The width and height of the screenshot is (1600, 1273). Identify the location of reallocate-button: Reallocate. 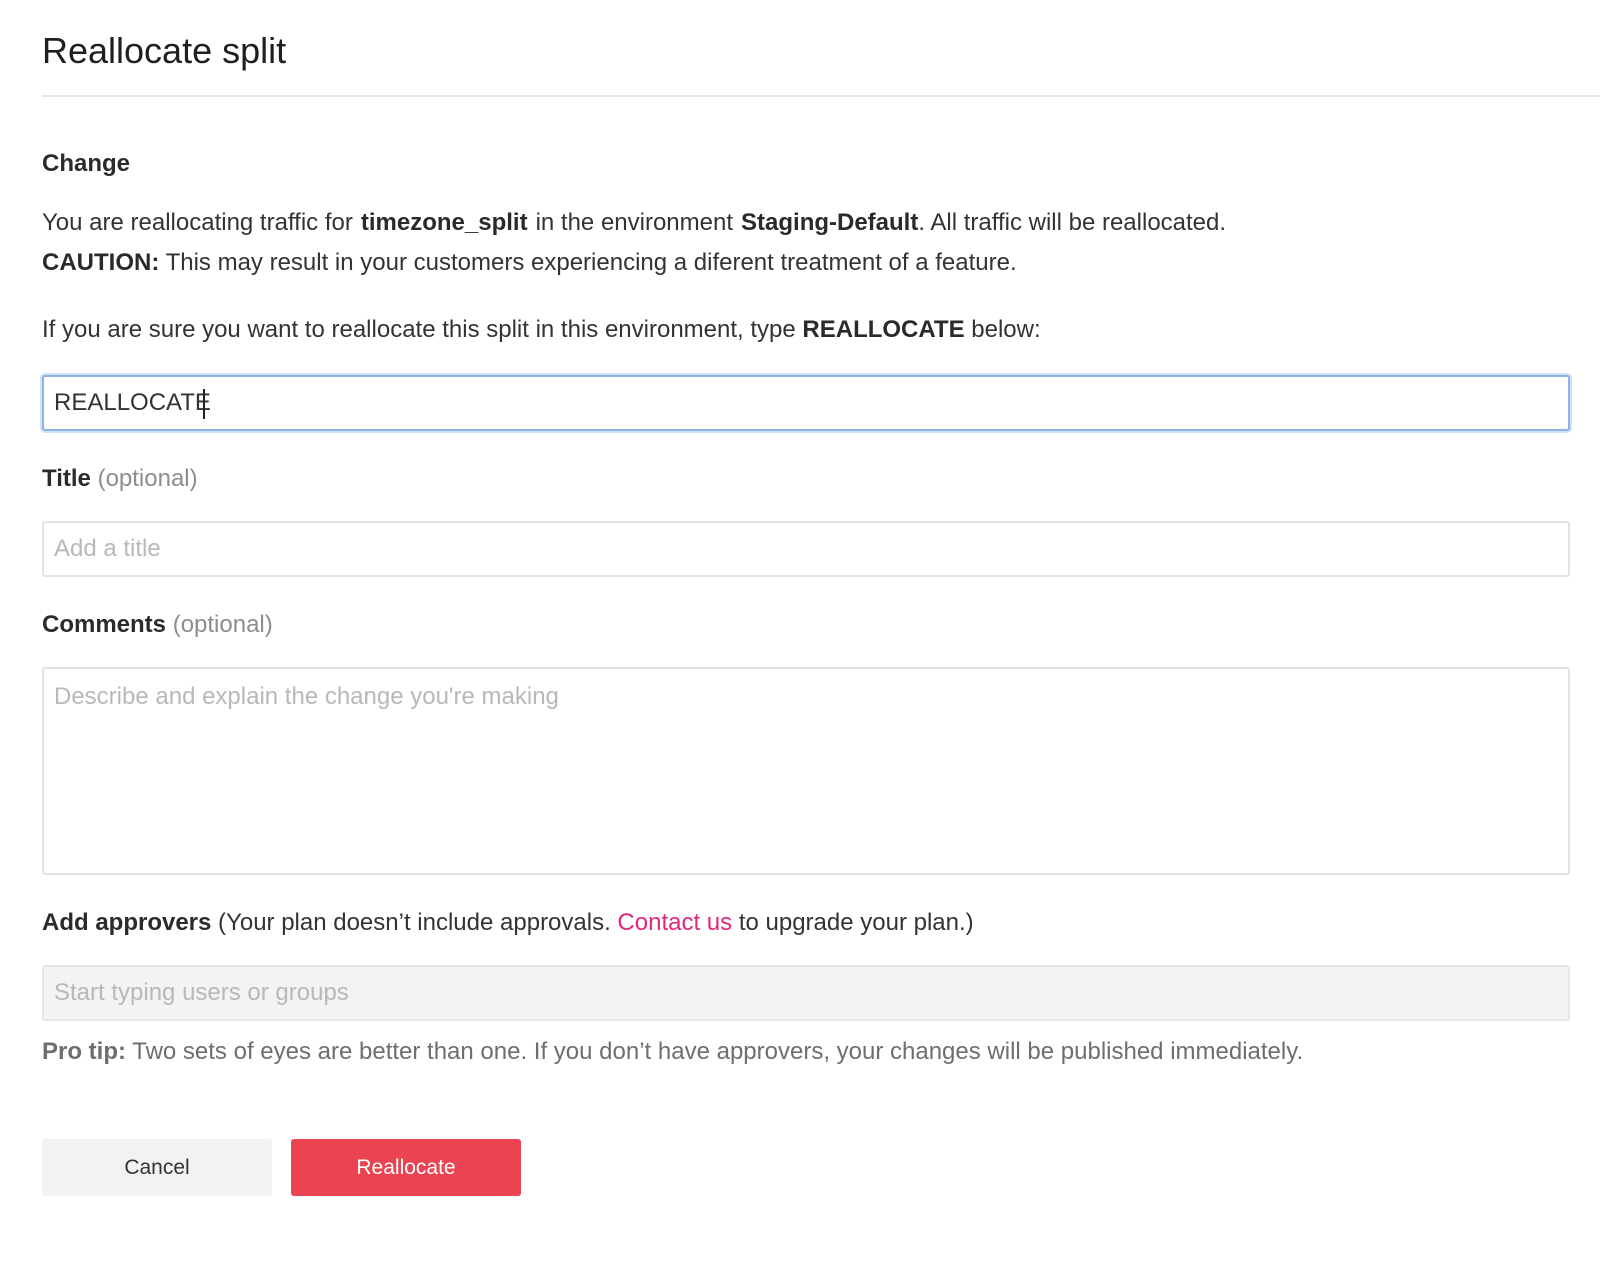
(406, 1167).